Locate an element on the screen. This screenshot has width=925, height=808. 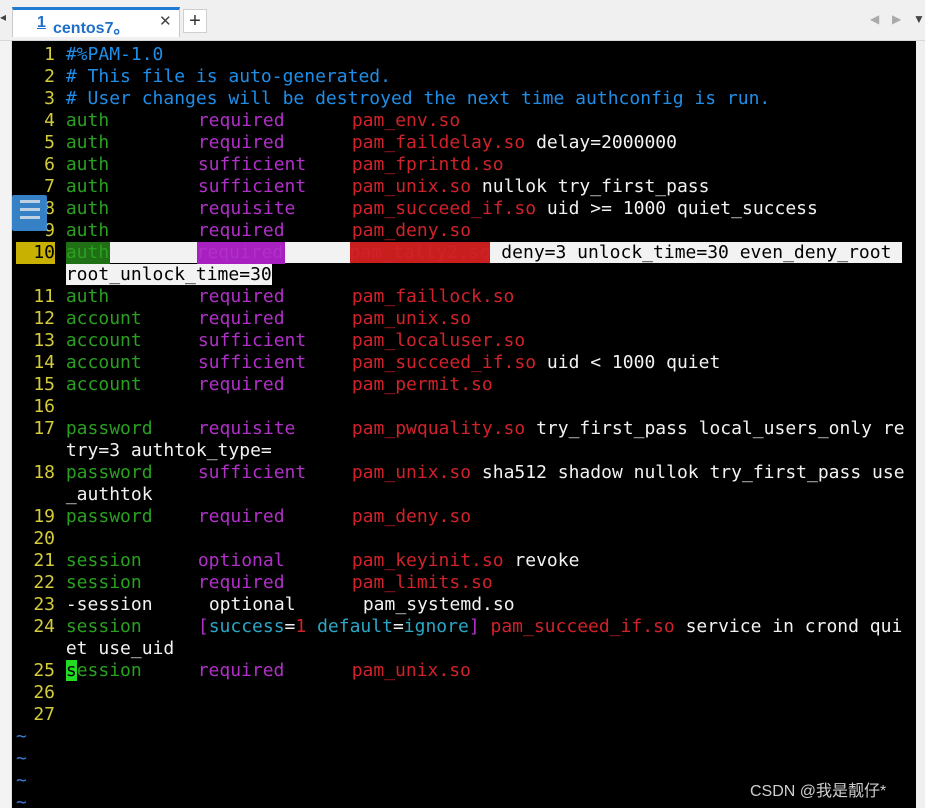
line-number: 15 is located at coordinates (44, 384).